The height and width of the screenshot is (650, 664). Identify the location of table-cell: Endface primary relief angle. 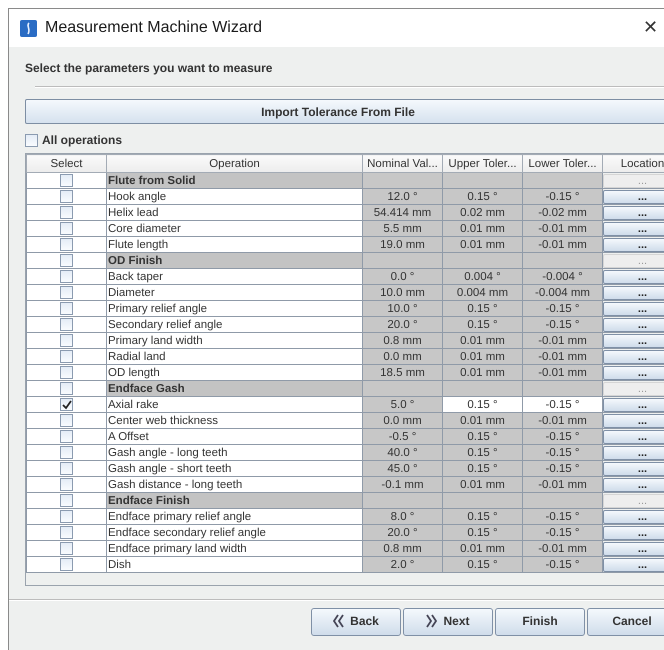
(234, 516).